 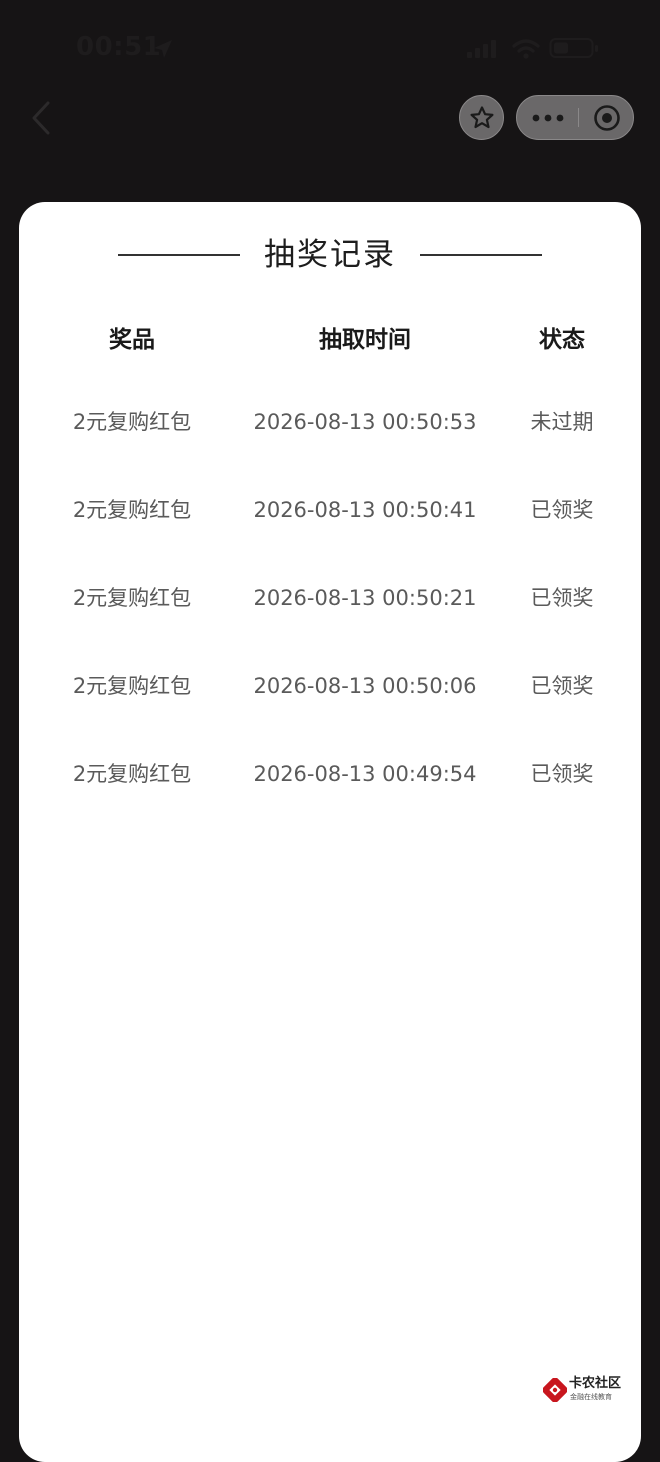 What do you see at coordinates (591, 1397) in the screenshot?
I see `watermark-subtitle: 金融在线教育` at bounding box center [591, 1397].